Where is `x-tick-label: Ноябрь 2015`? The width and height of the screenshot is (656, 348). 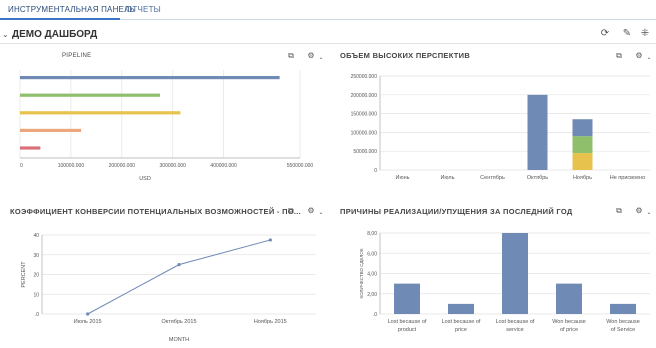
x-tick-label: Ноябрь 2015 is located at coordinates (270, 322).